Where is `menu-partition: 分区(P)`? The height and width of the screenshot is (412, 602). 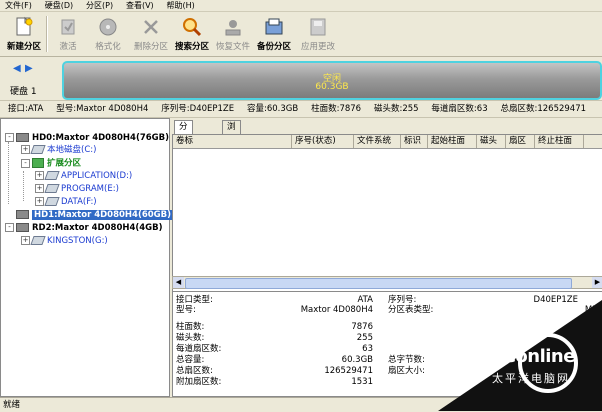 menu-partition: 分区(P) is located at coordinates (99, 5).